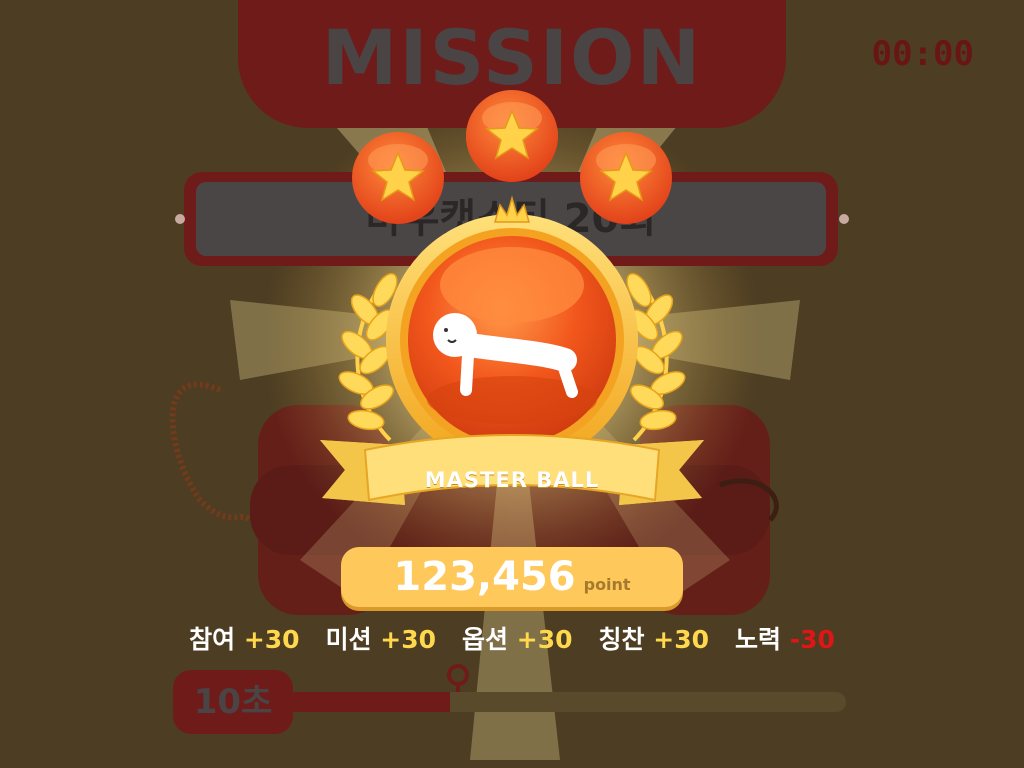 This screenshot has width=1024, height=768. I want to click on crown-icon, so click(512, 209).